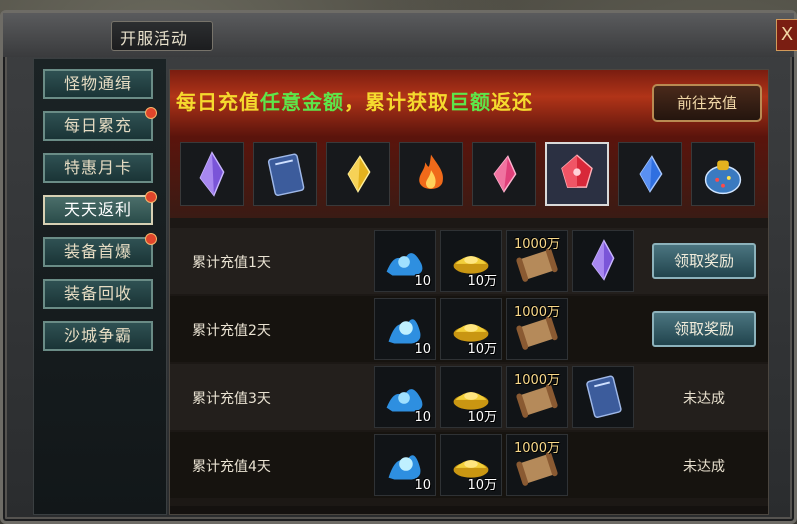  I want to click on sidebar-item-label: 天天返利, so click(97, 209).